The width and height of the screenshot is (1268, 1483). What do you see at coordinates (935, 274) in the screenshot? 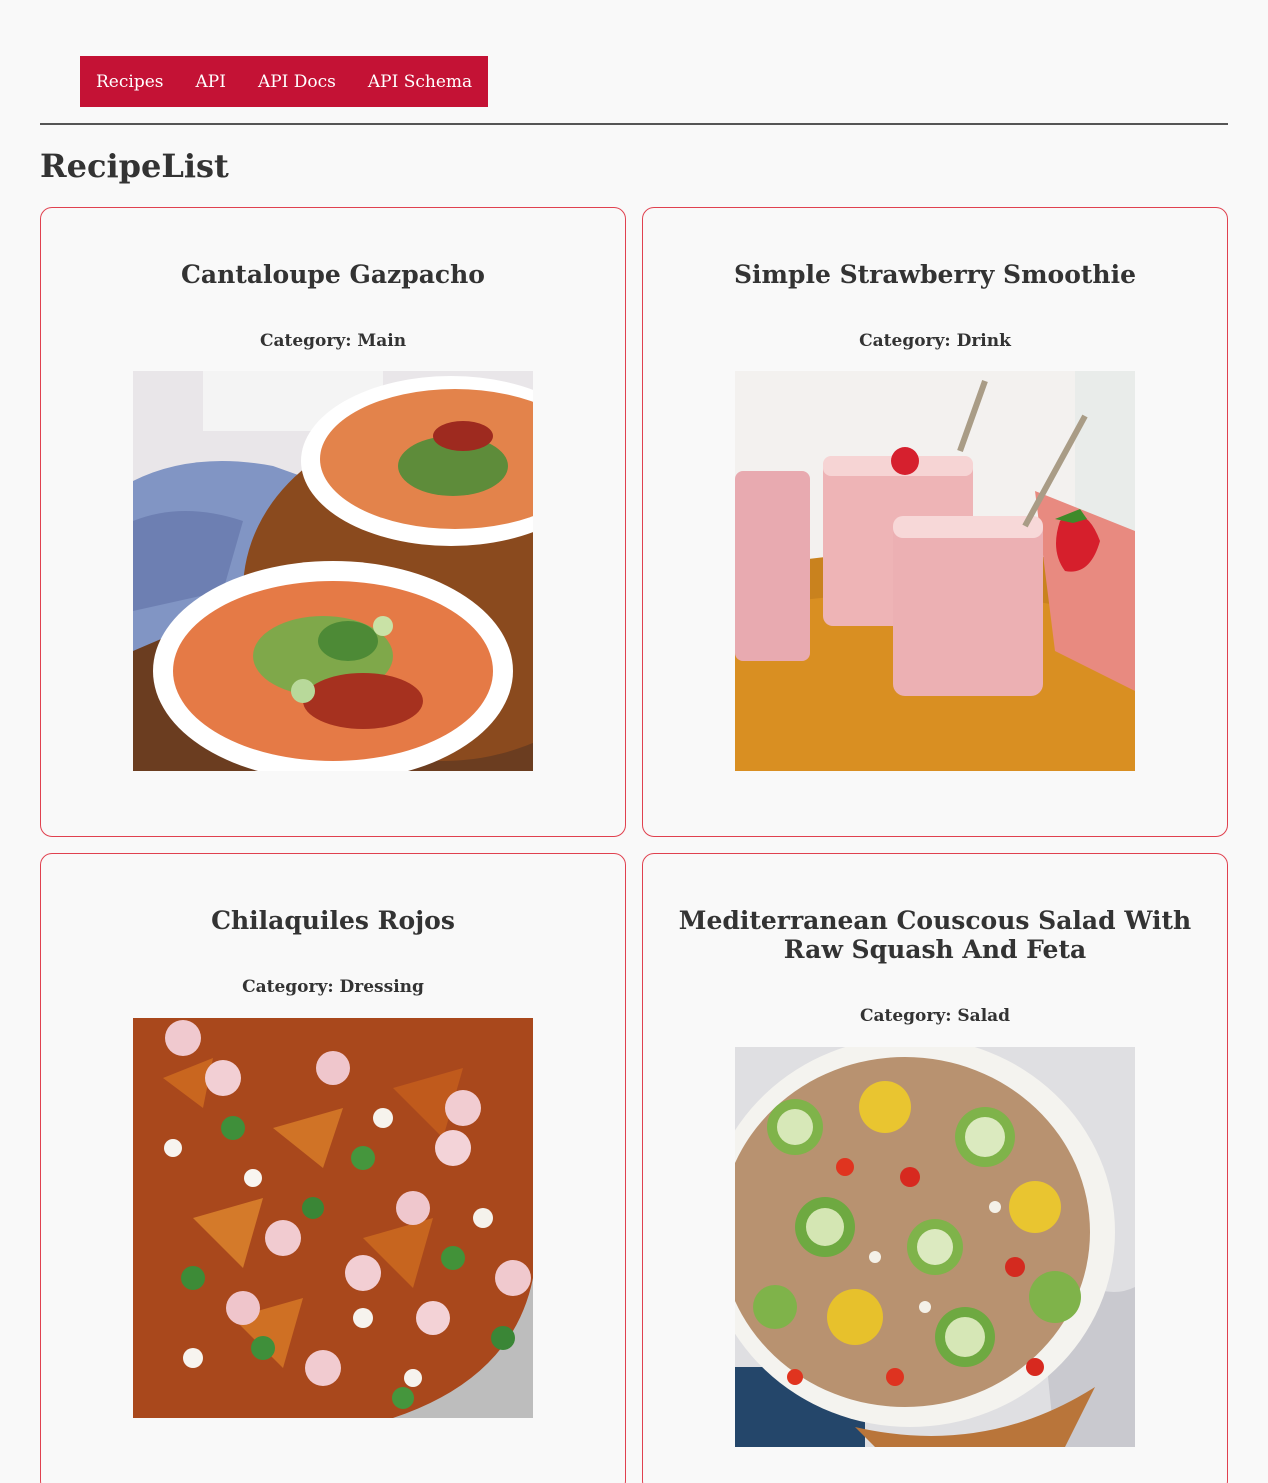
I see `recipe-title: Simple Strawberry Smoothie` at bounding box center [935, 274].